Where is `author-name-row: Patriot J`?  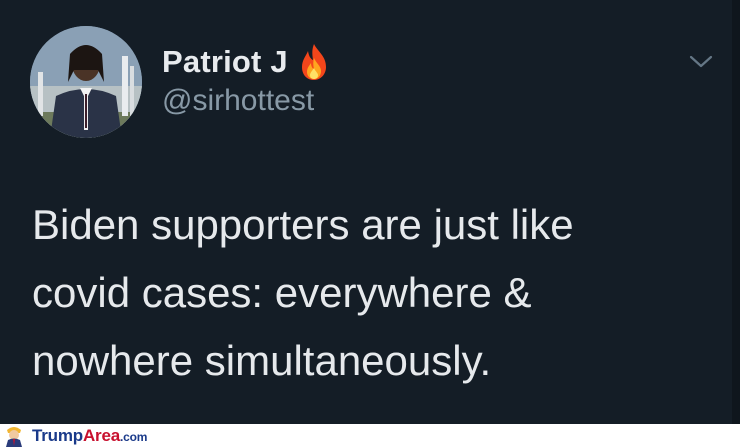 author-name-row: Patriot J is located at coordinates (247, 62).